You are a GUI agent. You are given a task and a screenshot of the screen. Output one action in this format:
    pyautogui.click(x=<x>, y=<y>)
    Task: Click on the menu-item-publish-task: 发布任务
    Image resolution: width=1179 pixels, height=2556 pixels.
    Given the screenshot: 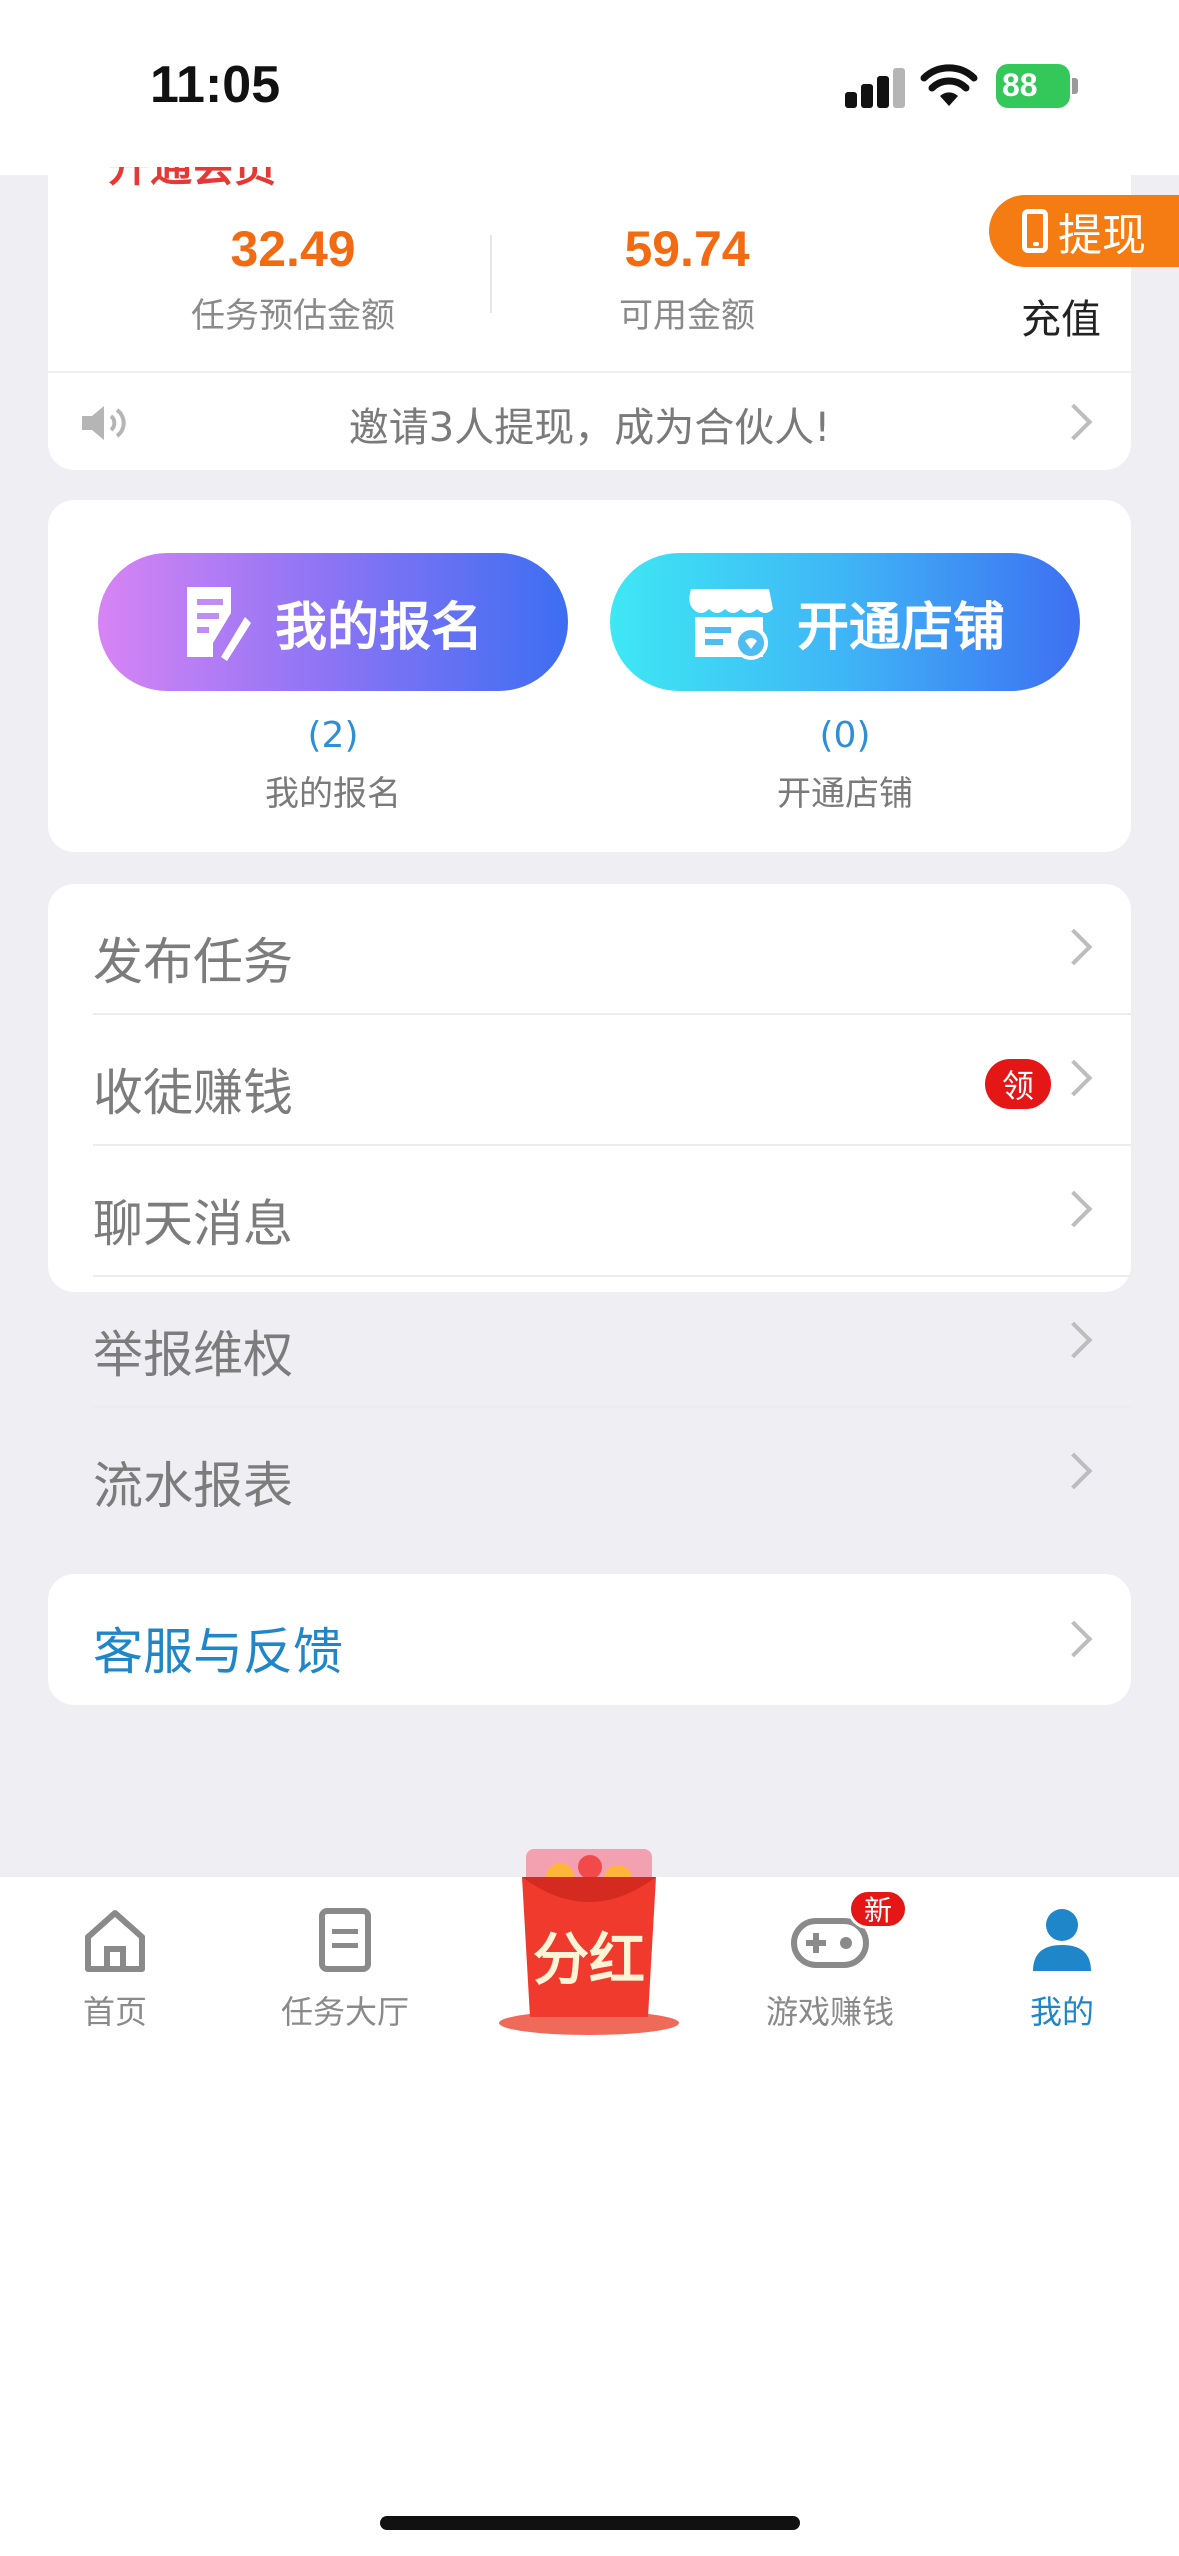 What is the action you would take?
    pyautogui.click(x=612, y=949)
    